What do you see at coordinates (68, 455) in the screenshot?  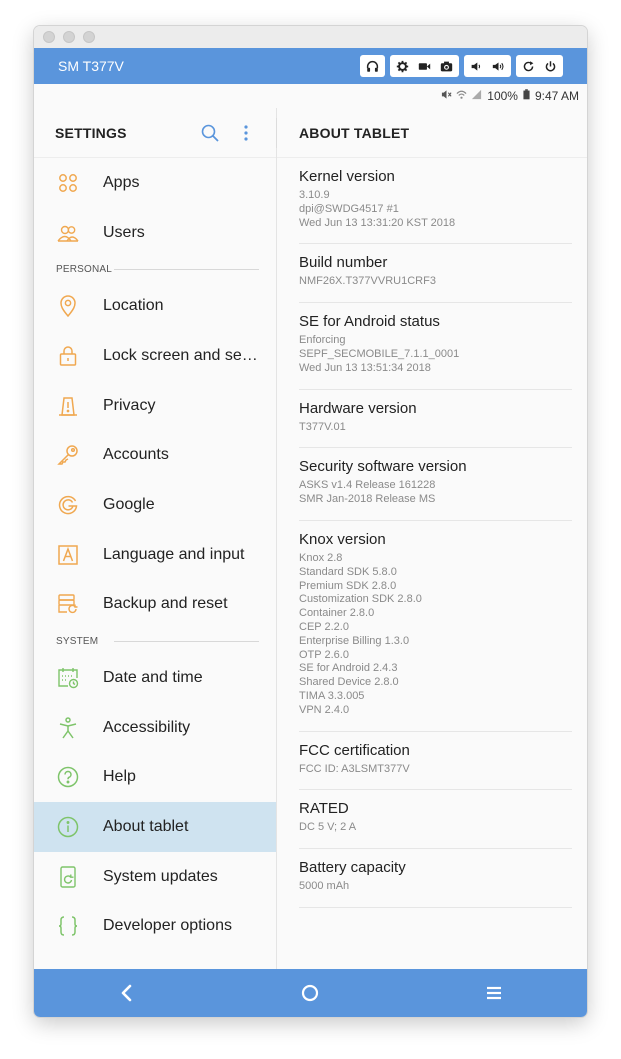 I see `key-icon` at bounding box center [68, 455].